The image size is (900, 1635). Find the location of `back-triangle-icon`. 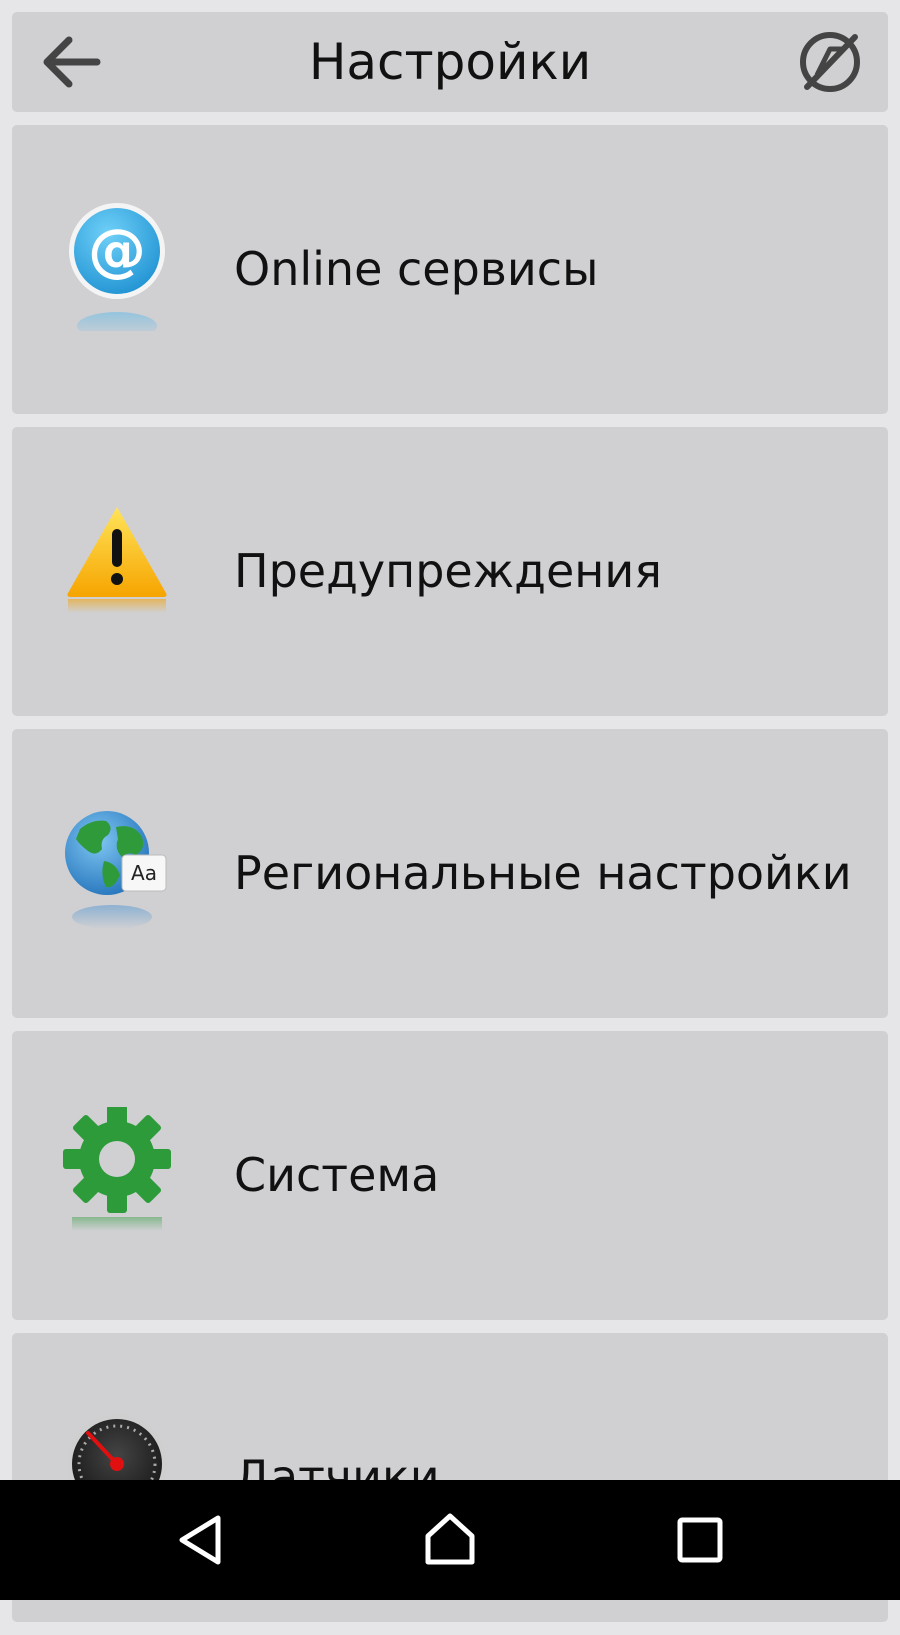

back-triangle-icon is located at coordinates (200, 1540).